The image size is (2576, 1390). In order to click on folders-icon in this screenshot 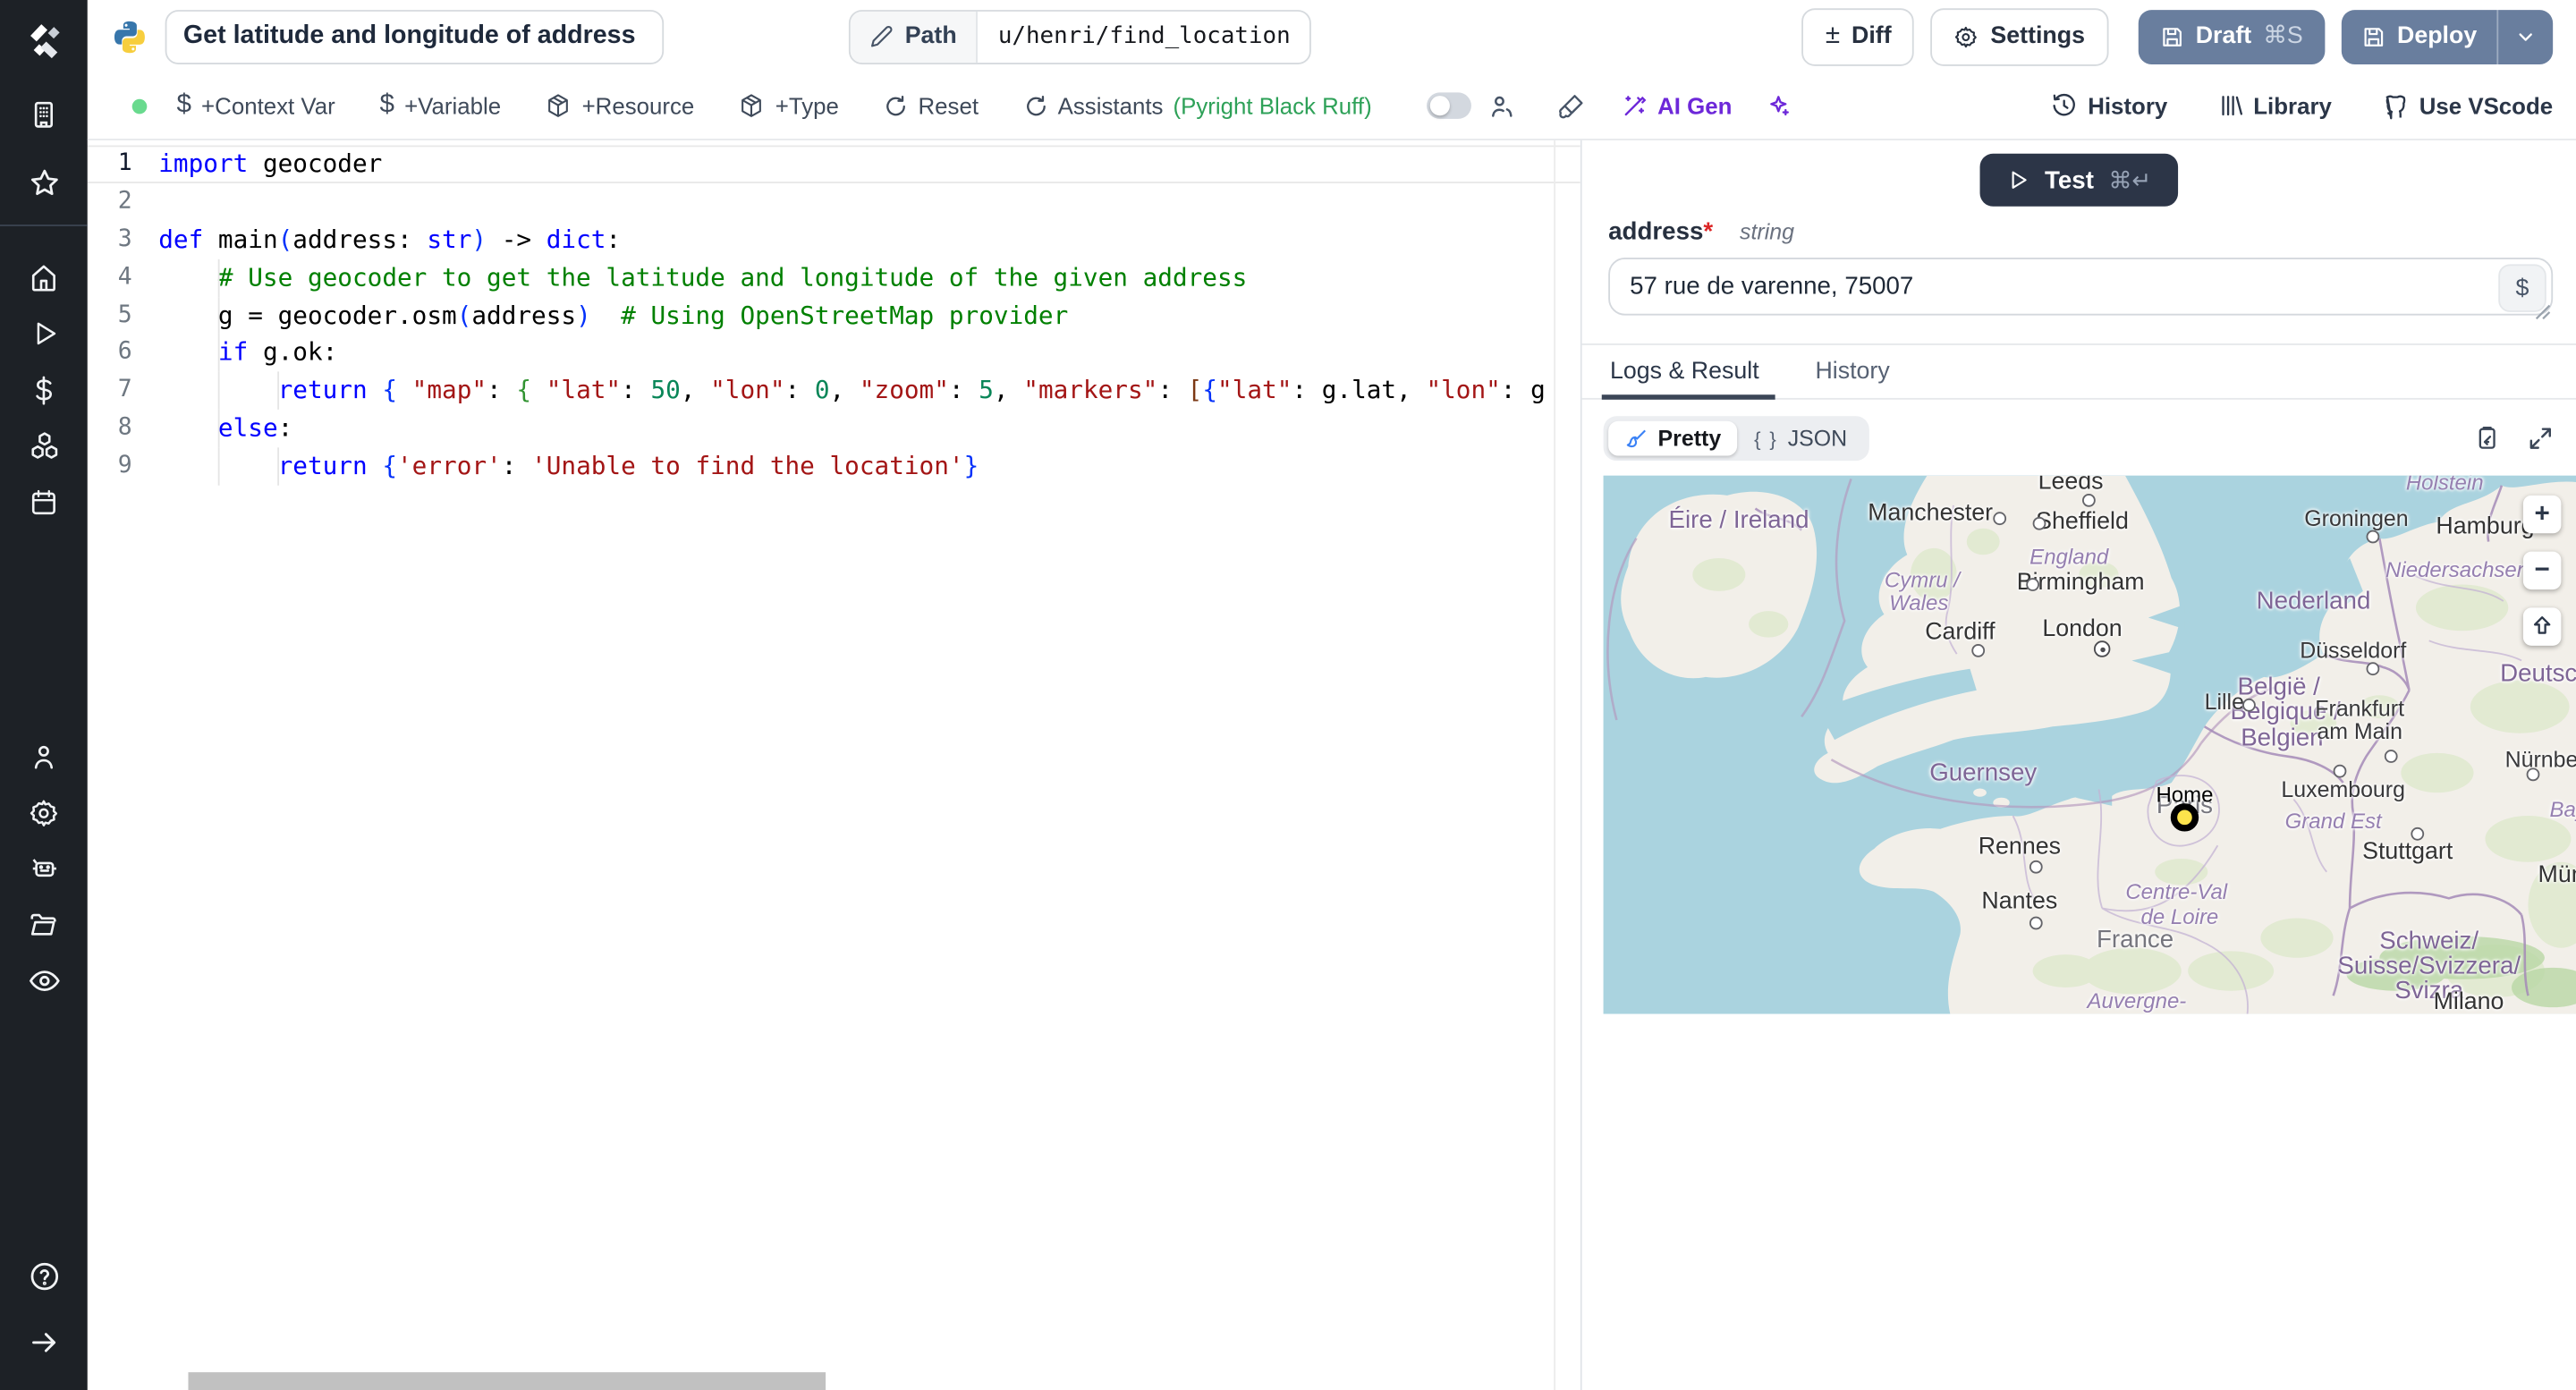, I will do `click(44, 924)`.